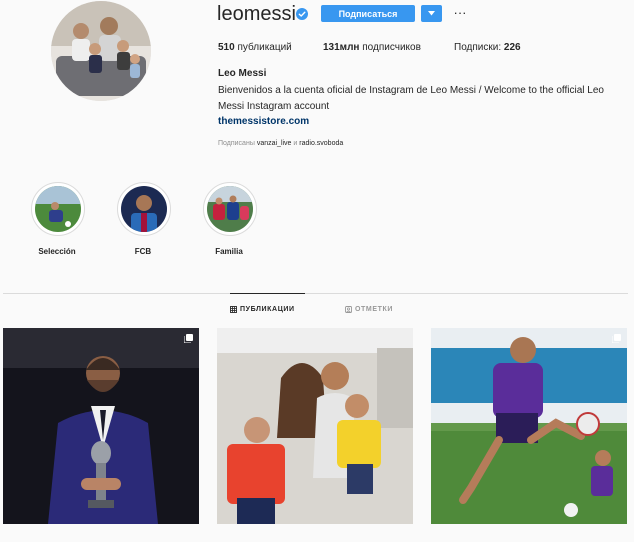 This screenshot has height=542, width=634. What do you see at coordinates (236, 143) in the screenshot?
I see `followed-by-prefix: Подписаны` at bounding box center [236, 143].